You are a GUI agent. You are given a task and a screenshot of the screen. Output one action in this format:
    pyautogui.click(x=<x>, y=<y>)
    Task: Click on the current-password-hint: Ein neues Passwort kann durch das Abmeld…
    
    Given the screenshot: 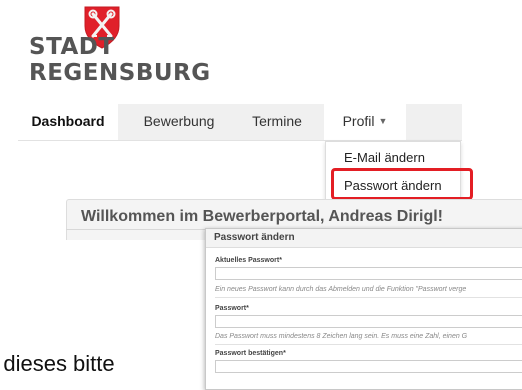 What is the action you would take?
    pyautogui.click(x=341, y=289)
    